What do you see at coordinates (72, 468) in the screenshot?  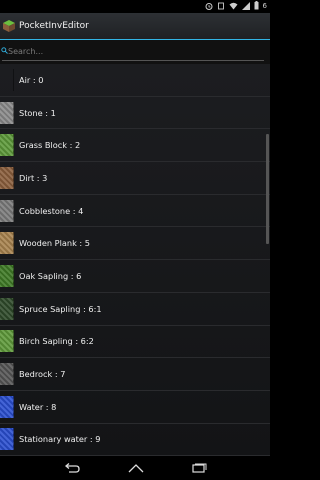 I see `back-icon` at bounding box center [72, 468].